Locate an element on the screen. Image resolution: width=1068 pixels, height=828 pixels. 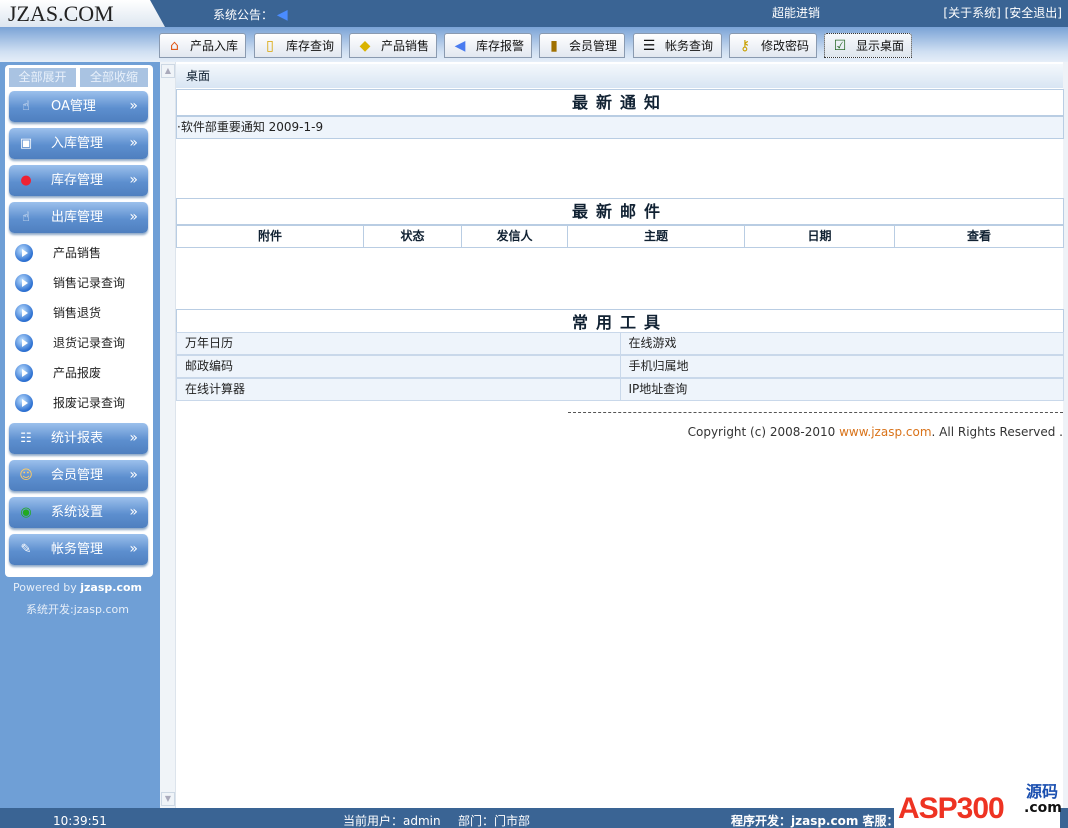
smiley-icon: ☺ is located at coordinates (26, 475).